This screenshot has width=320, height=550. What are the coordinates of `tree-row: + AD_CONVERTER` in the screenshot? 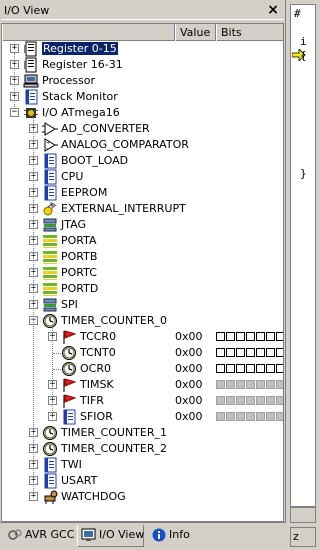 It's located at (142, 129).